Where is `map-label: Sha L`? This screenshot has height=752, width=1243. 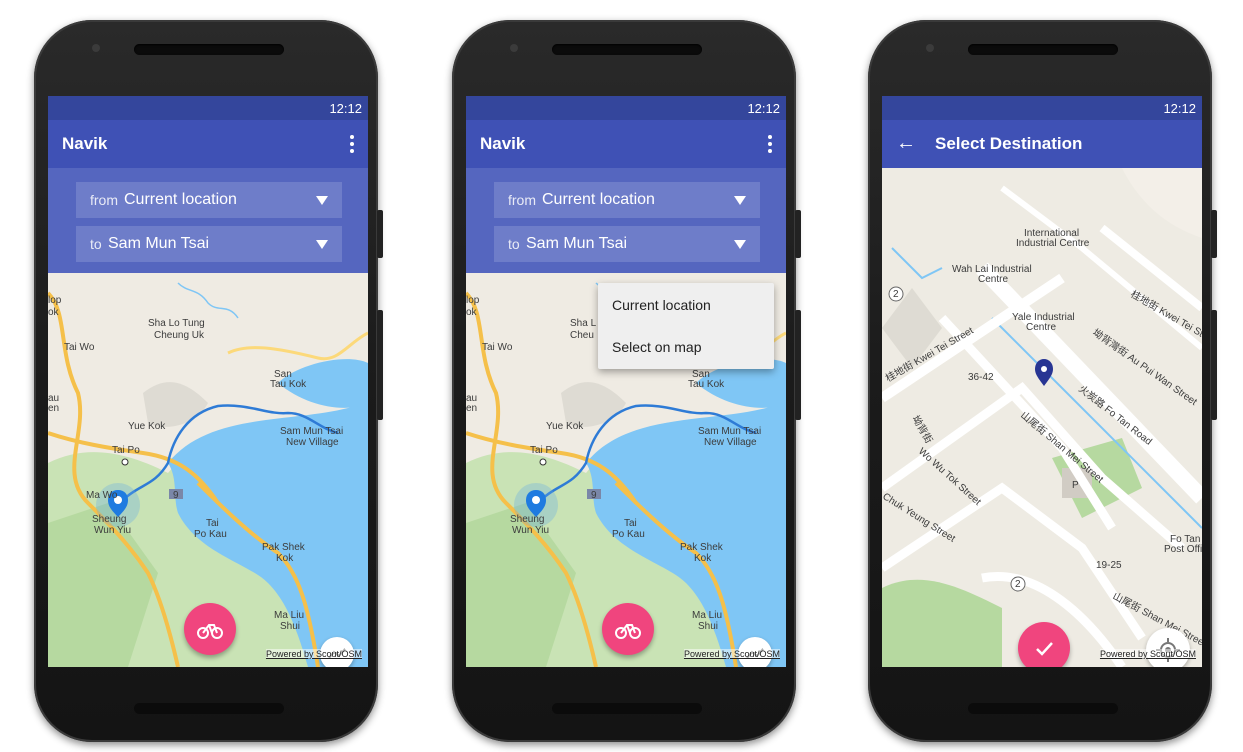 map-label: Sha L is located at coordinates (583, 323).